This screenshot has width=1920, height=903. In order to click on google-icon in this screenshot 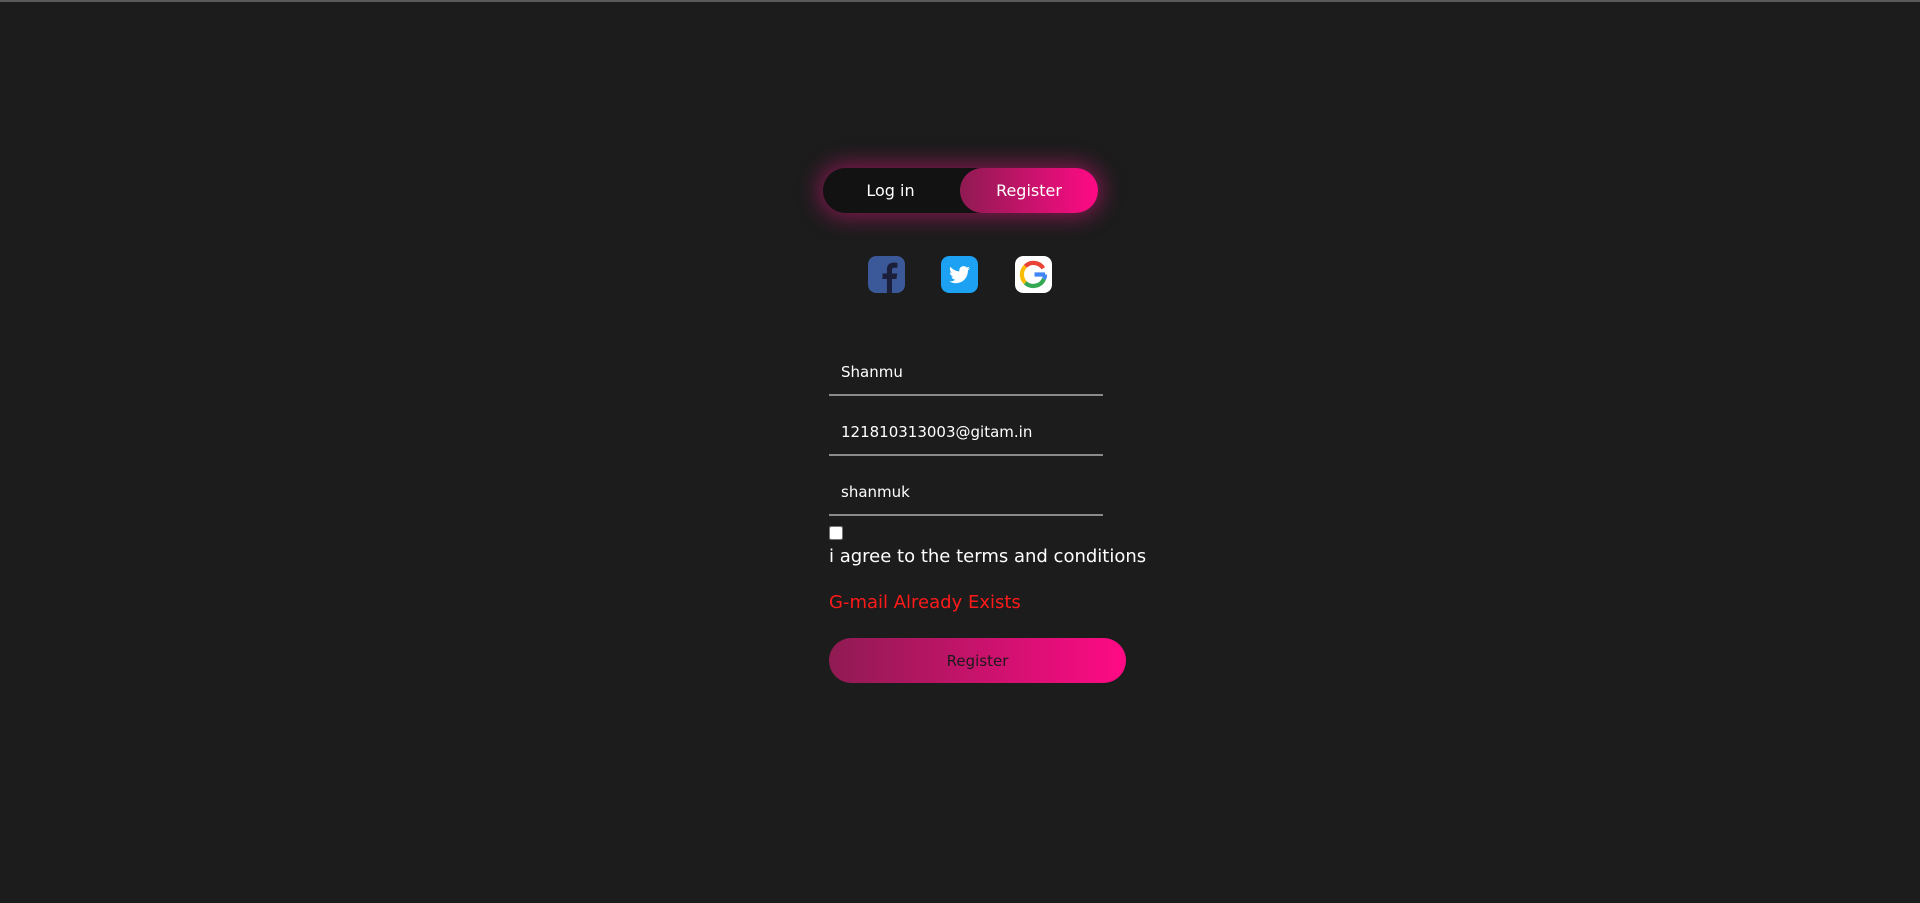, I will do `click(1033, 274)`.